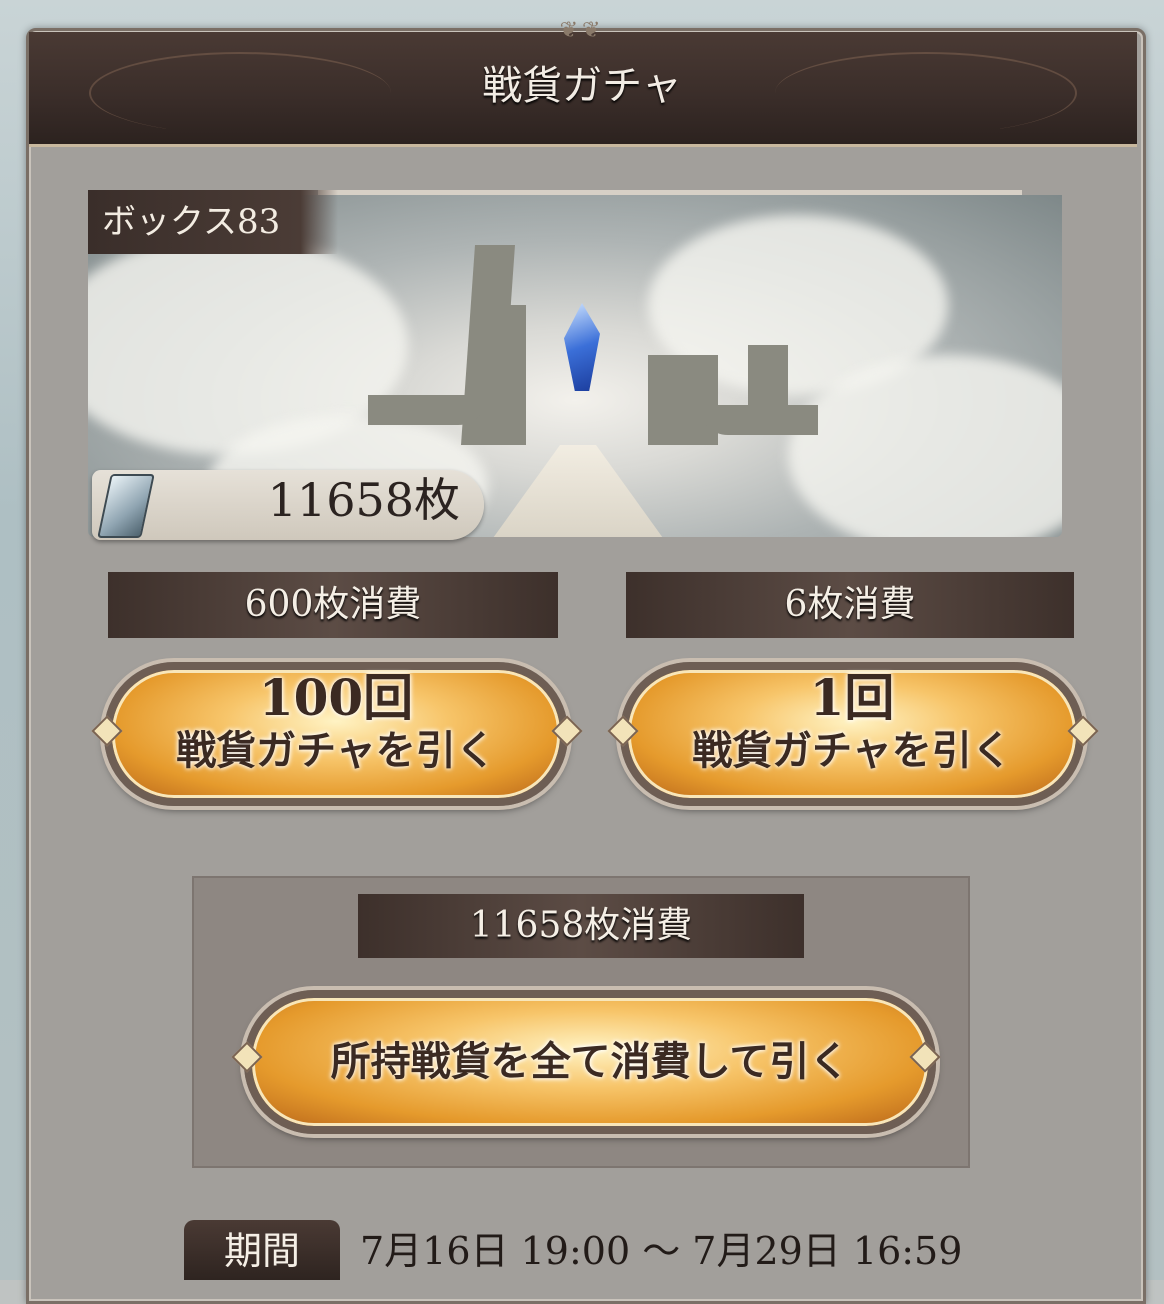 The image size is (1164, 1304). What do you see at coordinates (333, 605) in the screenshot?
I see `cost-label-100: 600枚消費` at bounding box center [333, 605].